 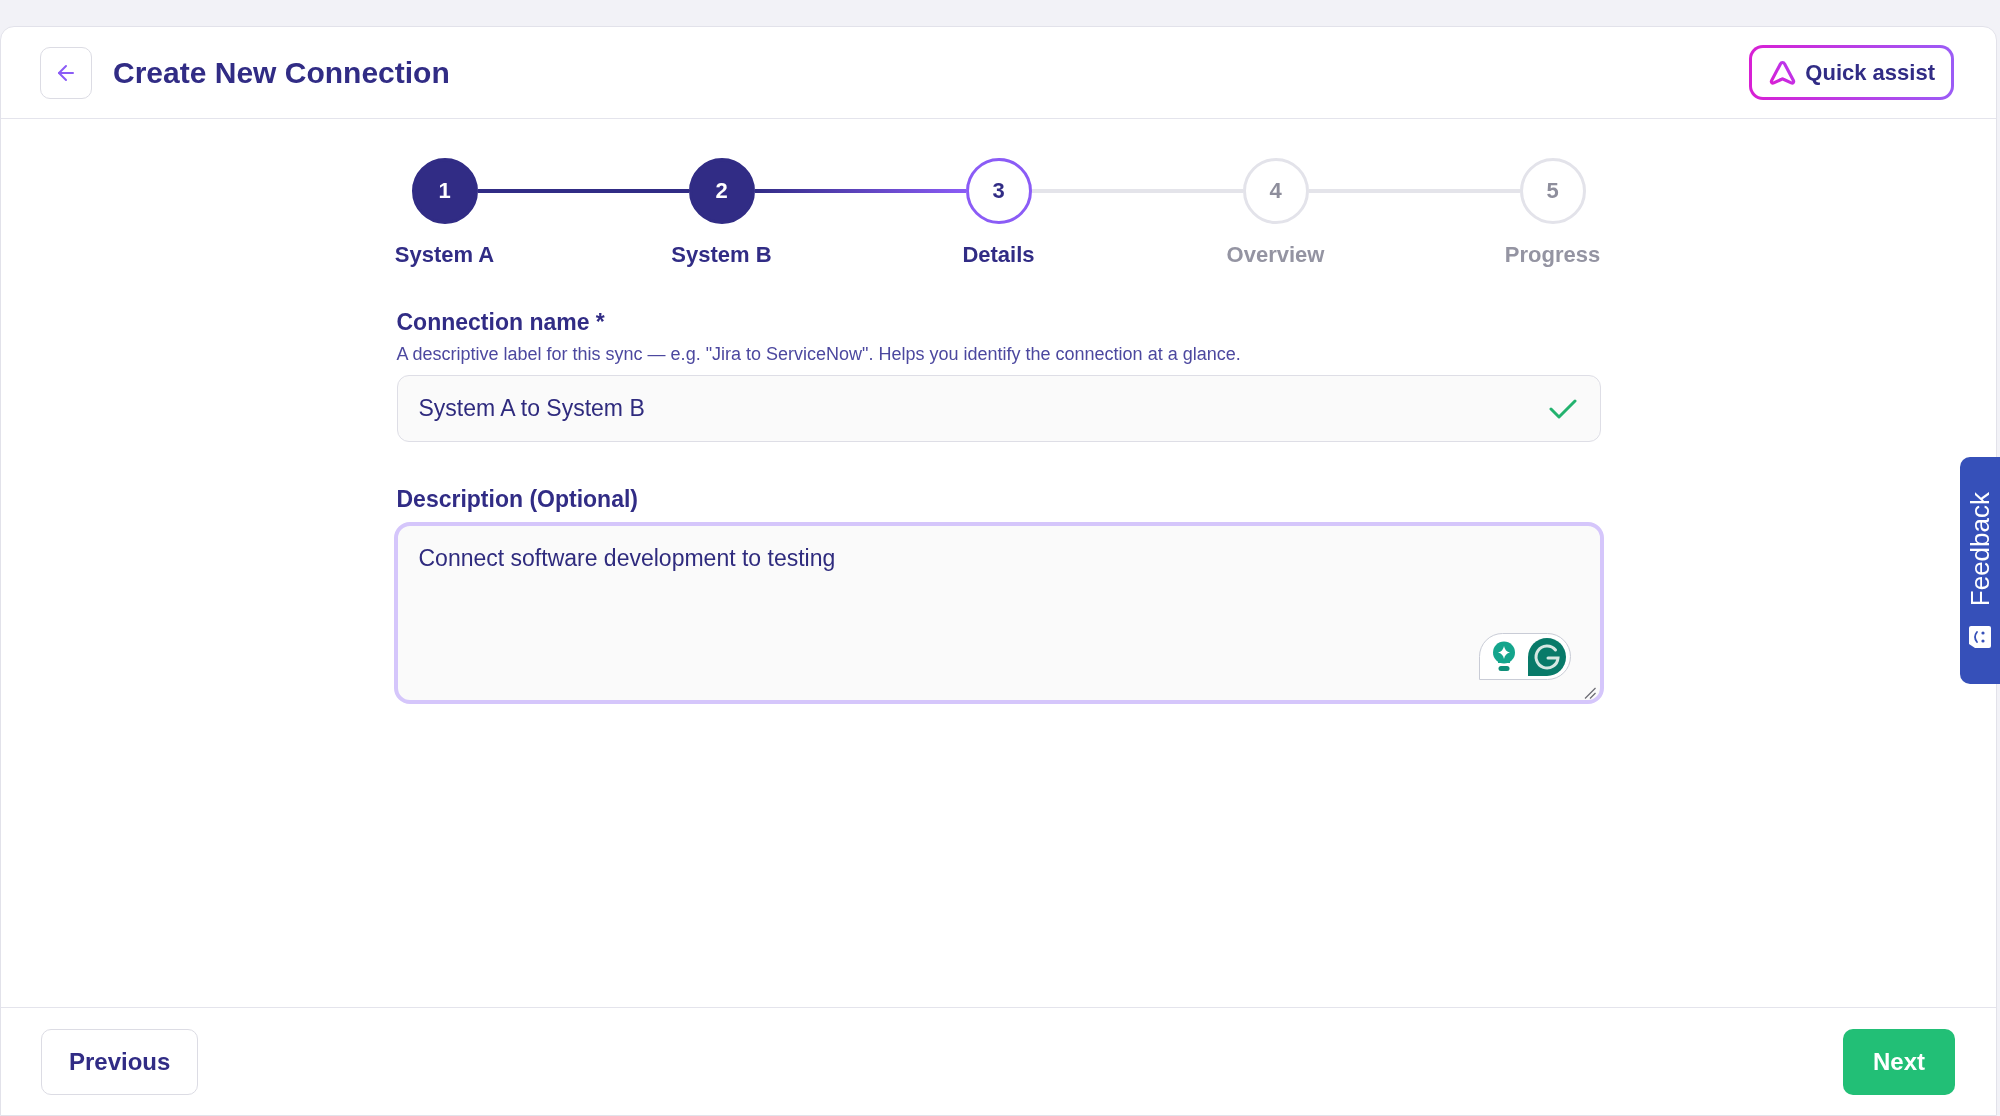 What do you see at coordinates (1589, 693) in the screenshot?
I see `resize-handle-icon` at bounding box center [1589, 693].